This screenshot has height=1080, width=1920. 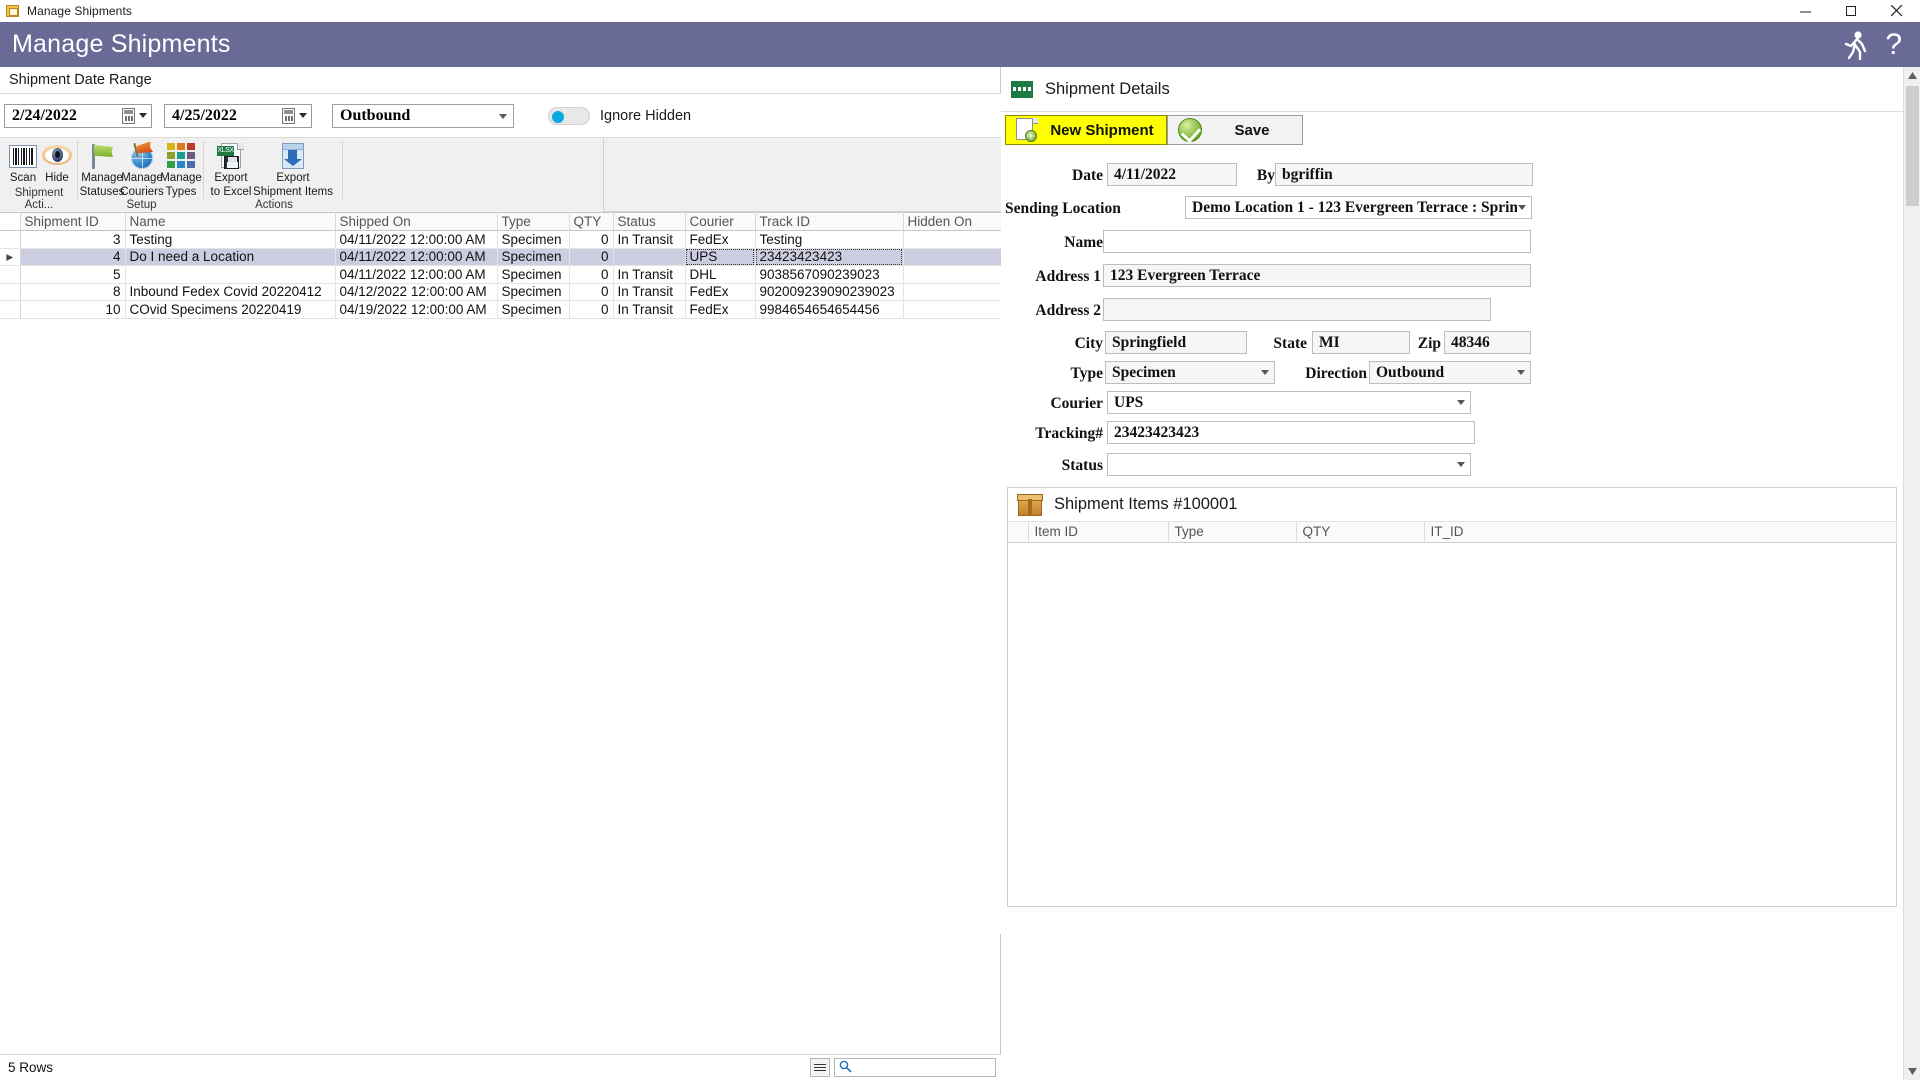 What do you see at coordinates (1190, 372) in the screenshot?
I see `type-select: Specimen` at bounding box center [1190, 372].